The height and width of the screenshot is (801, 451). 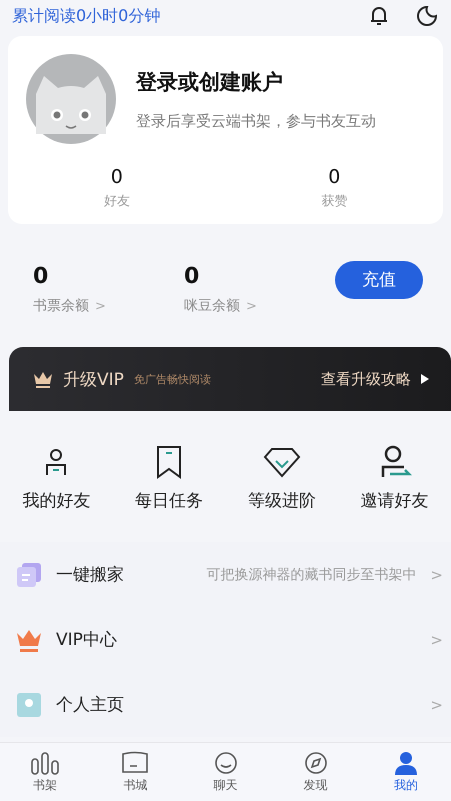 I want to click on menu-label: 一键搬家, so click(x=90, y=575).